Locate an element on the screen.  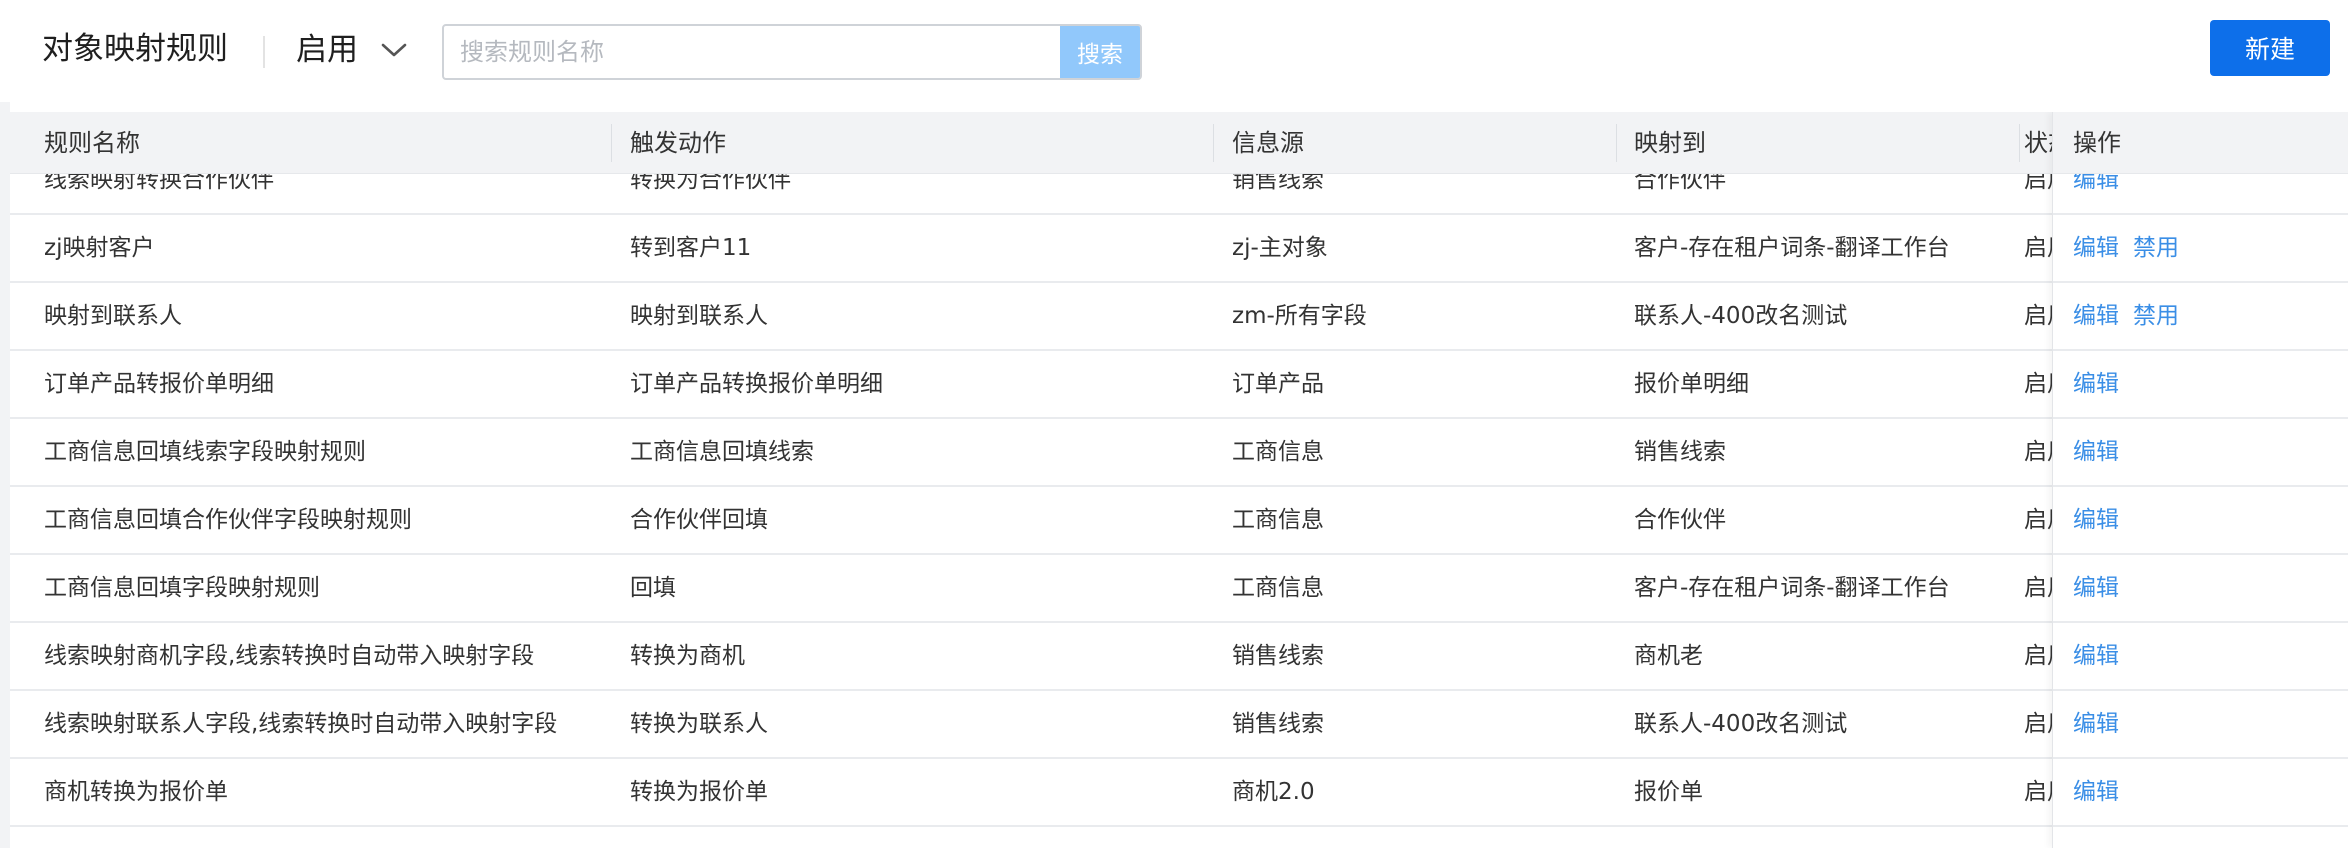
operations-list: 编辑 编辑 禁用 编辑 禁用 编辑 编辑 编辑 编辑 编辑 编辑 编辑 is located at coordinates (2200, 511).